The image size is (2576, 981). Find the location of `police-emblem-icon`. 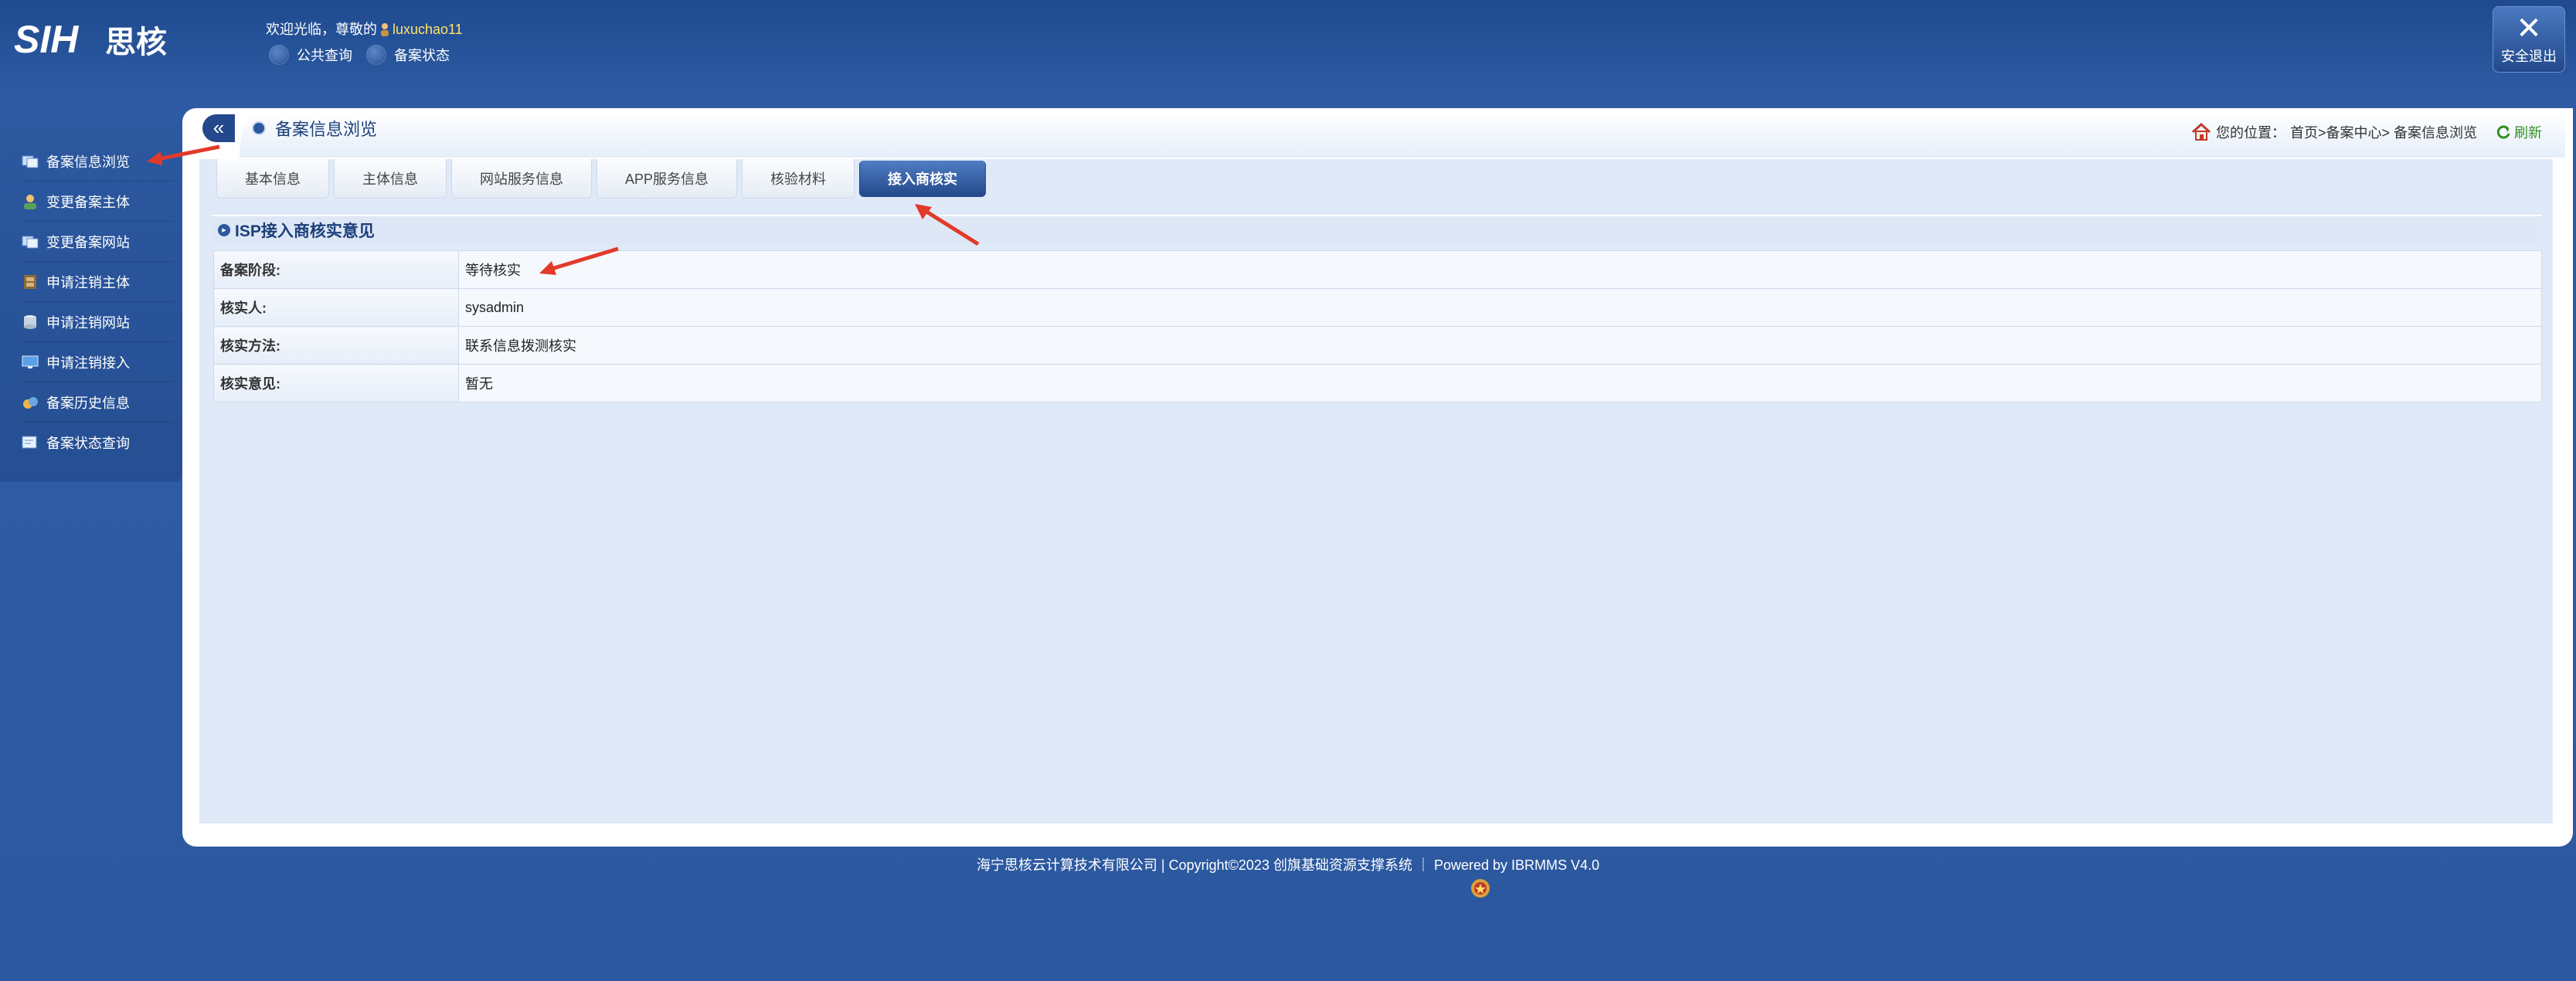

police-emblem-icon is located at coordinates (1480, 888).